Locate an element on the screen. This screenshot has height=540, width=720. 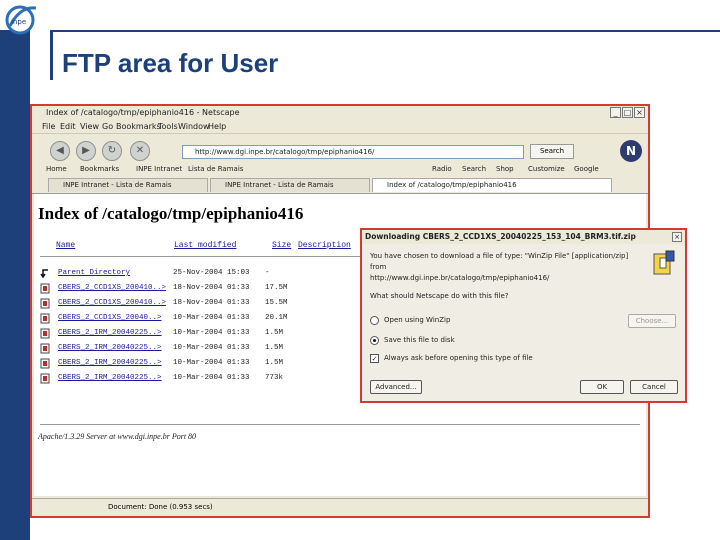
tab-index: Index of /catalogo/tmp/epiphanio416 is located at coordinates (492, 185).